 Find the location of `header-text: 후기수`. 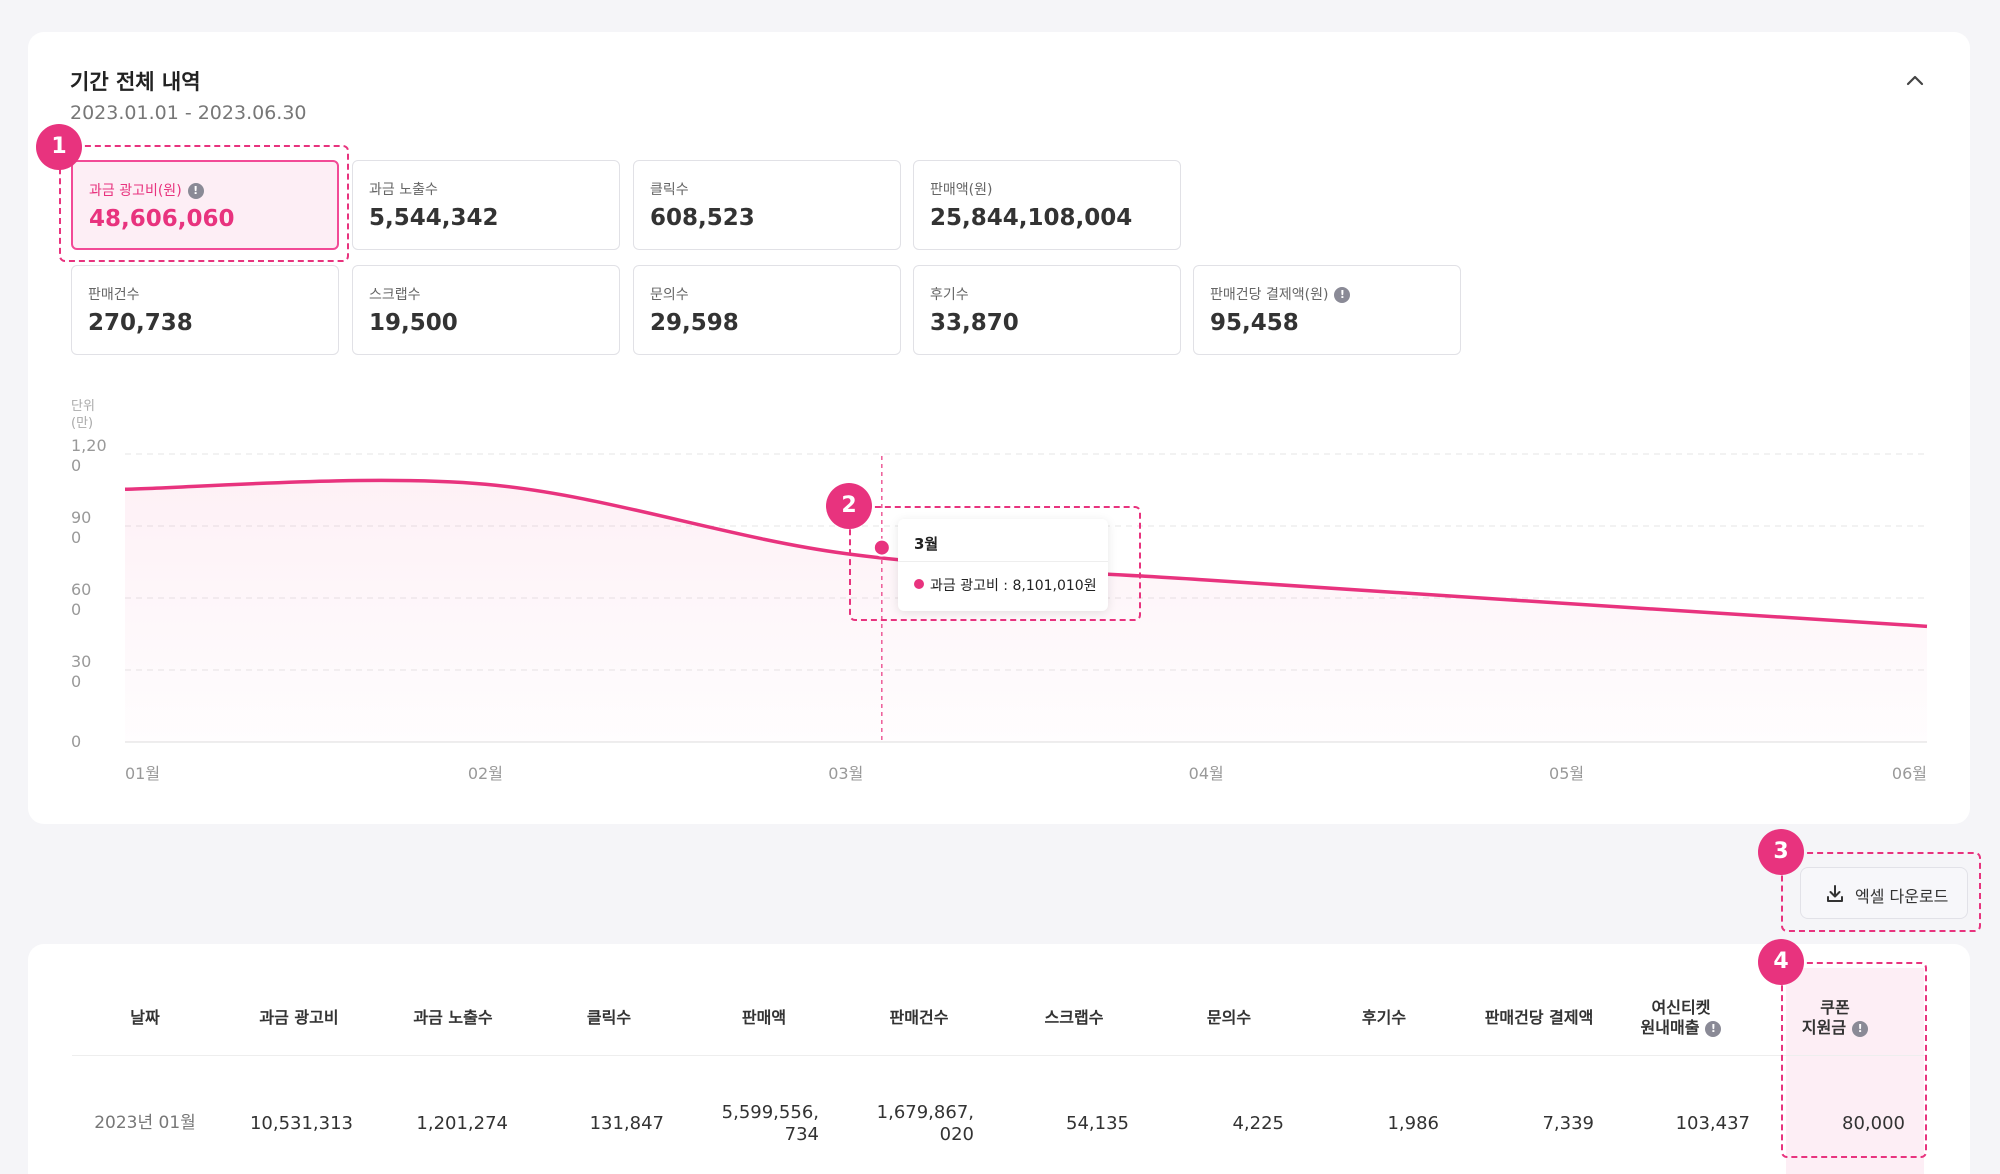

header-text: 후기수 is located at coordinates (1384, 1018).